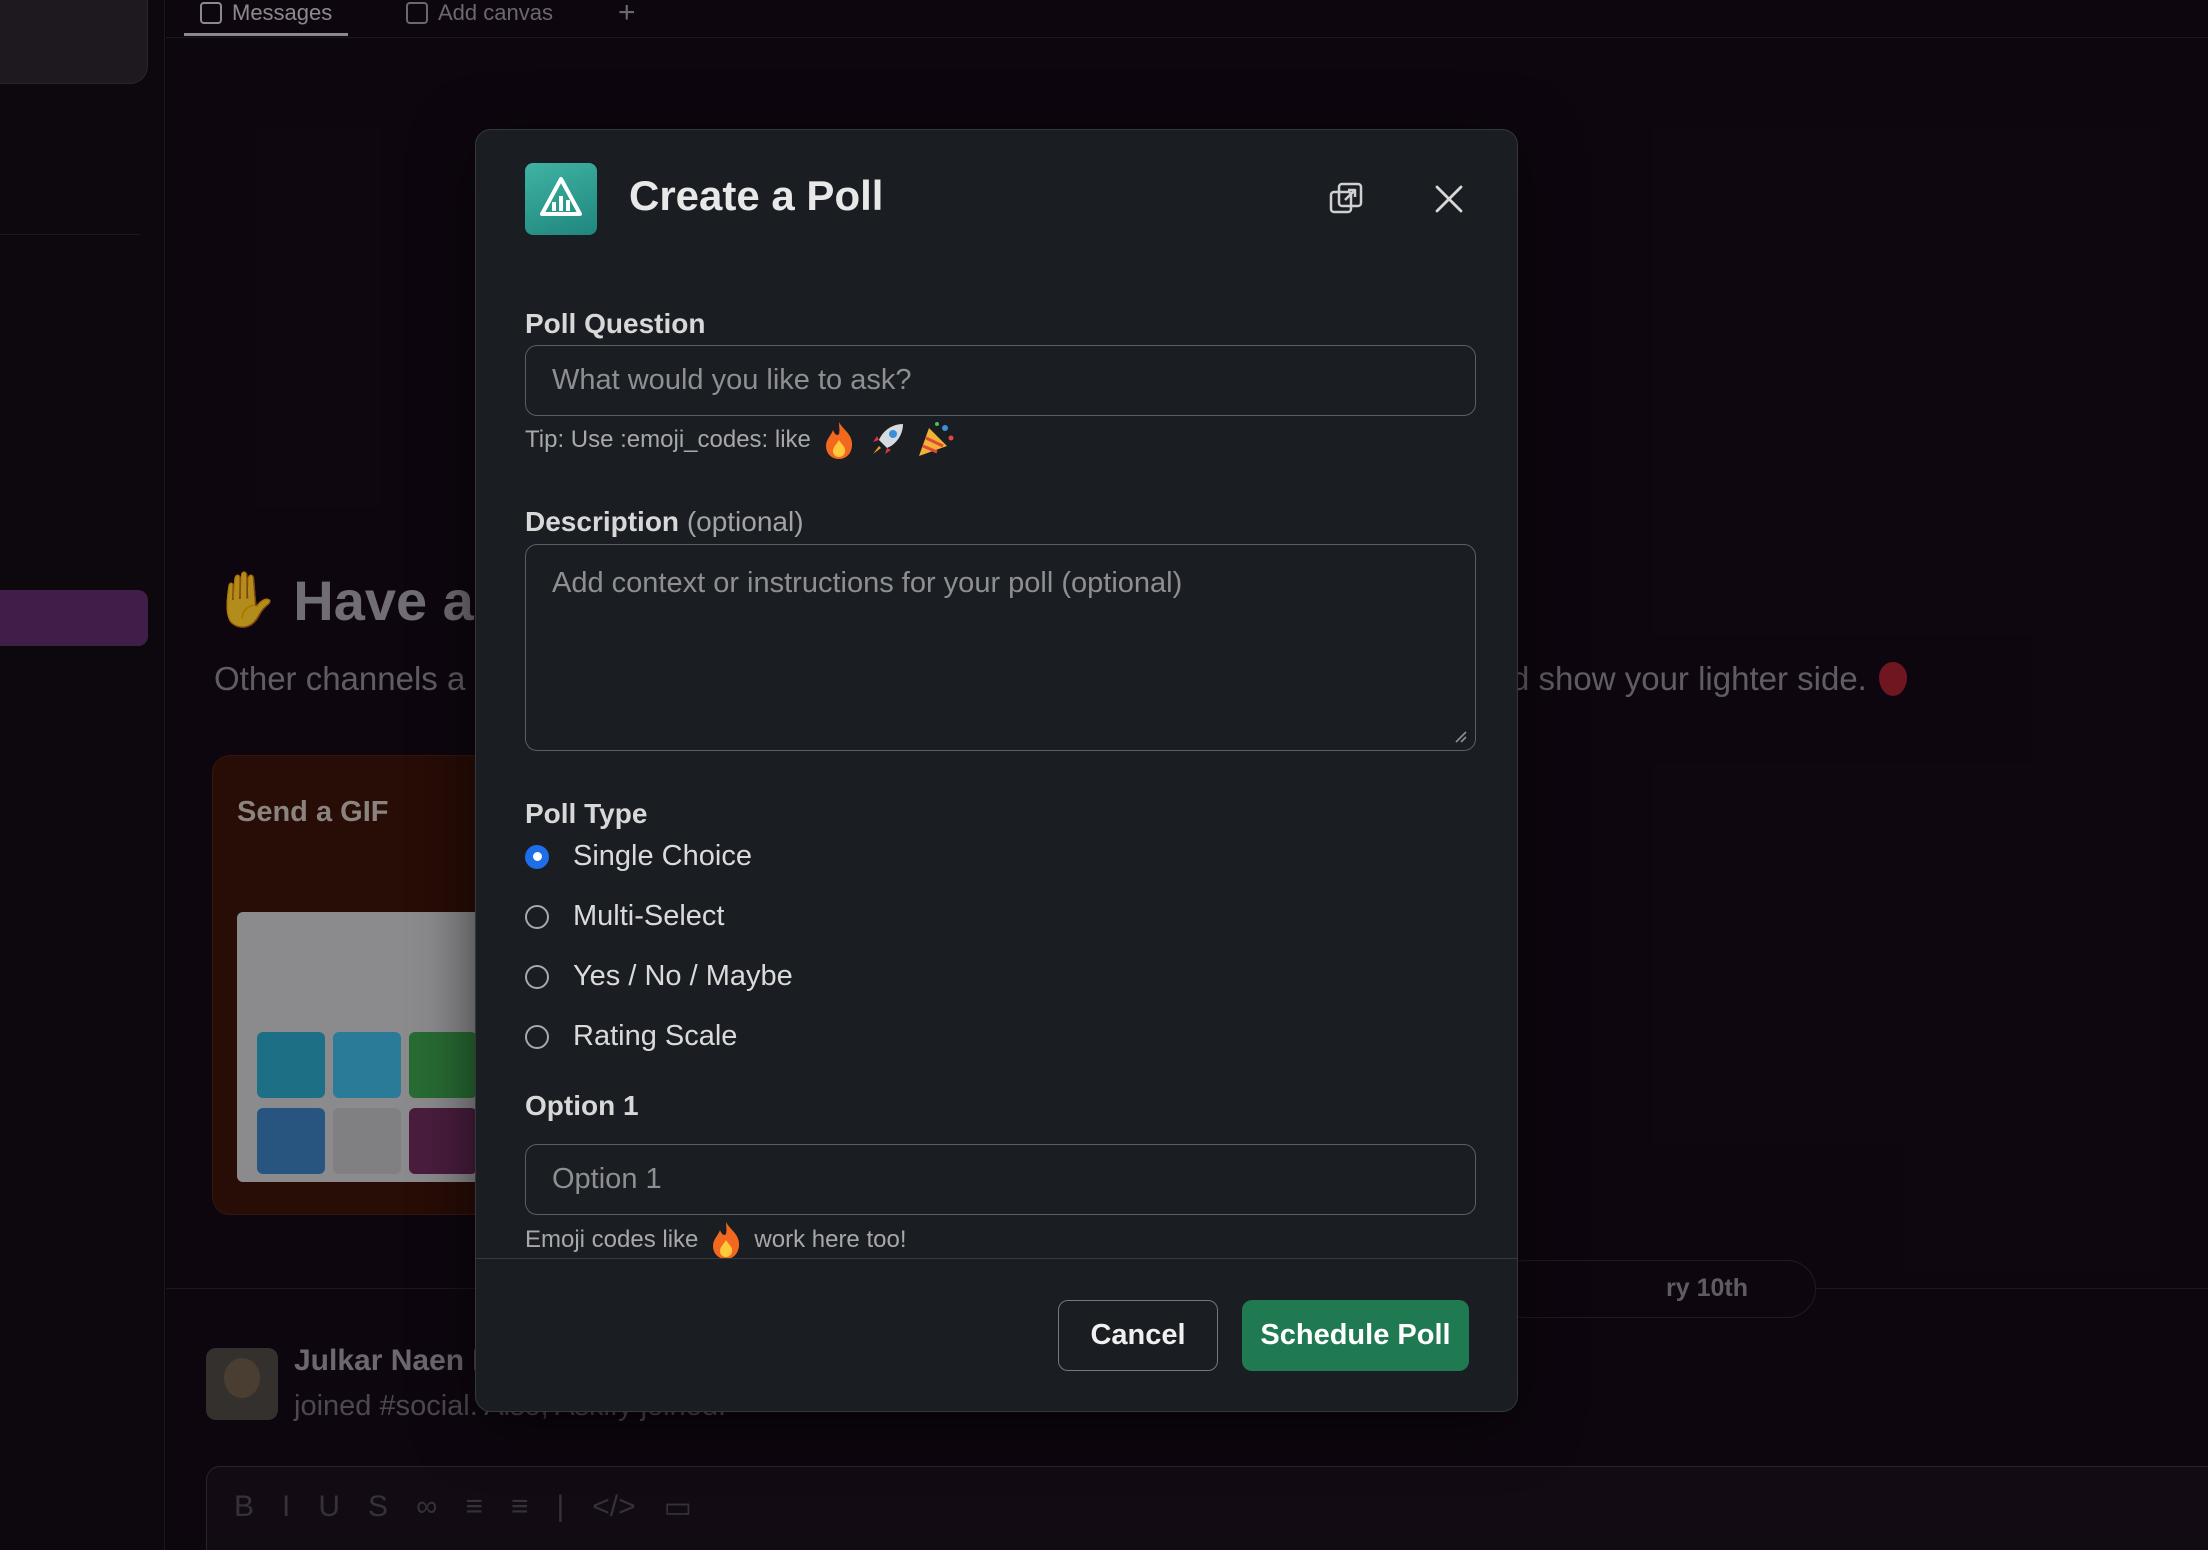 The height and width of the screenshot is (1550, 2208). I want to click on close-button, so click(1449, 199).